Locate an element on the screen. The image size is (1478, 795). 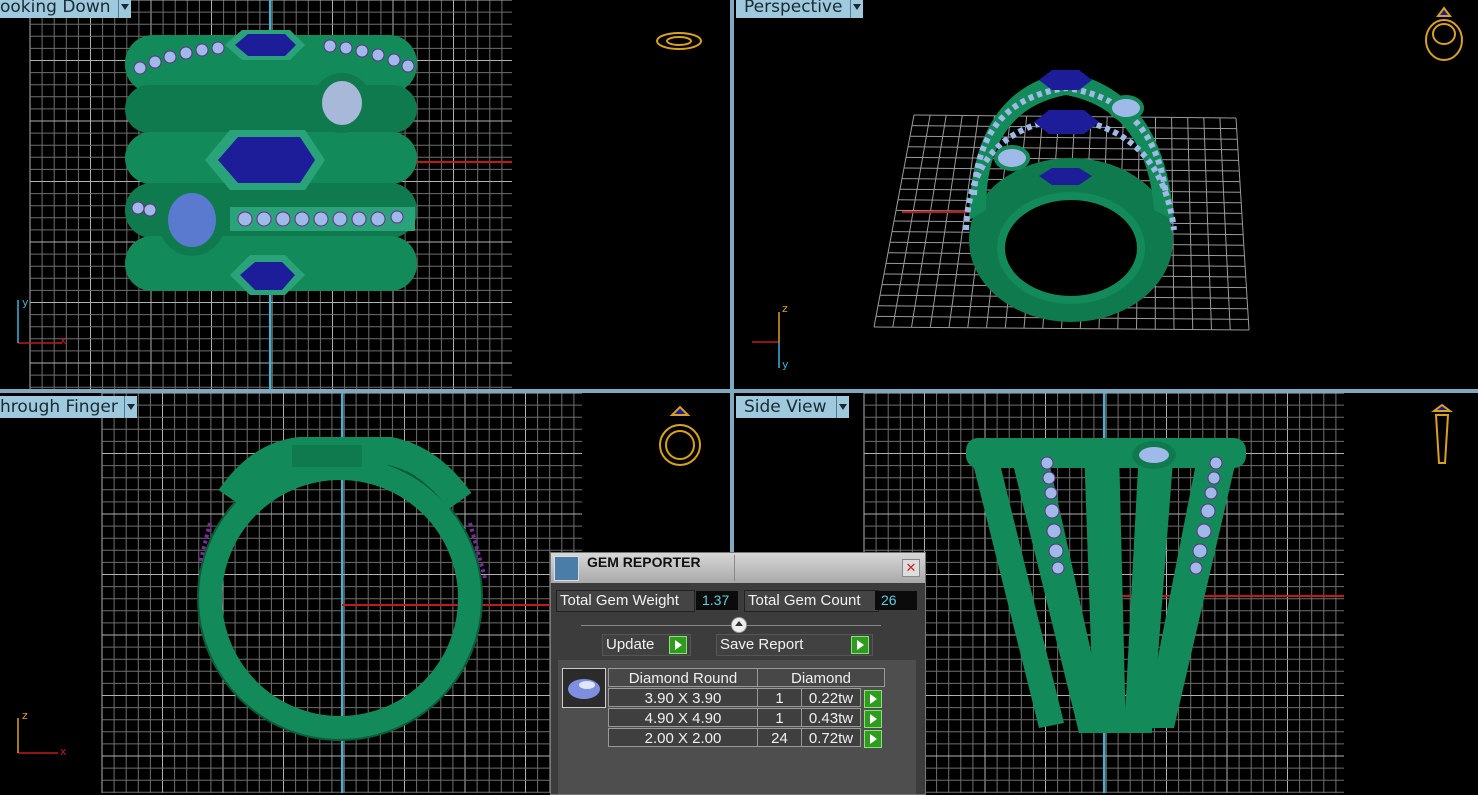
header-diamond: Diamond is located at coordinates (821, 677).